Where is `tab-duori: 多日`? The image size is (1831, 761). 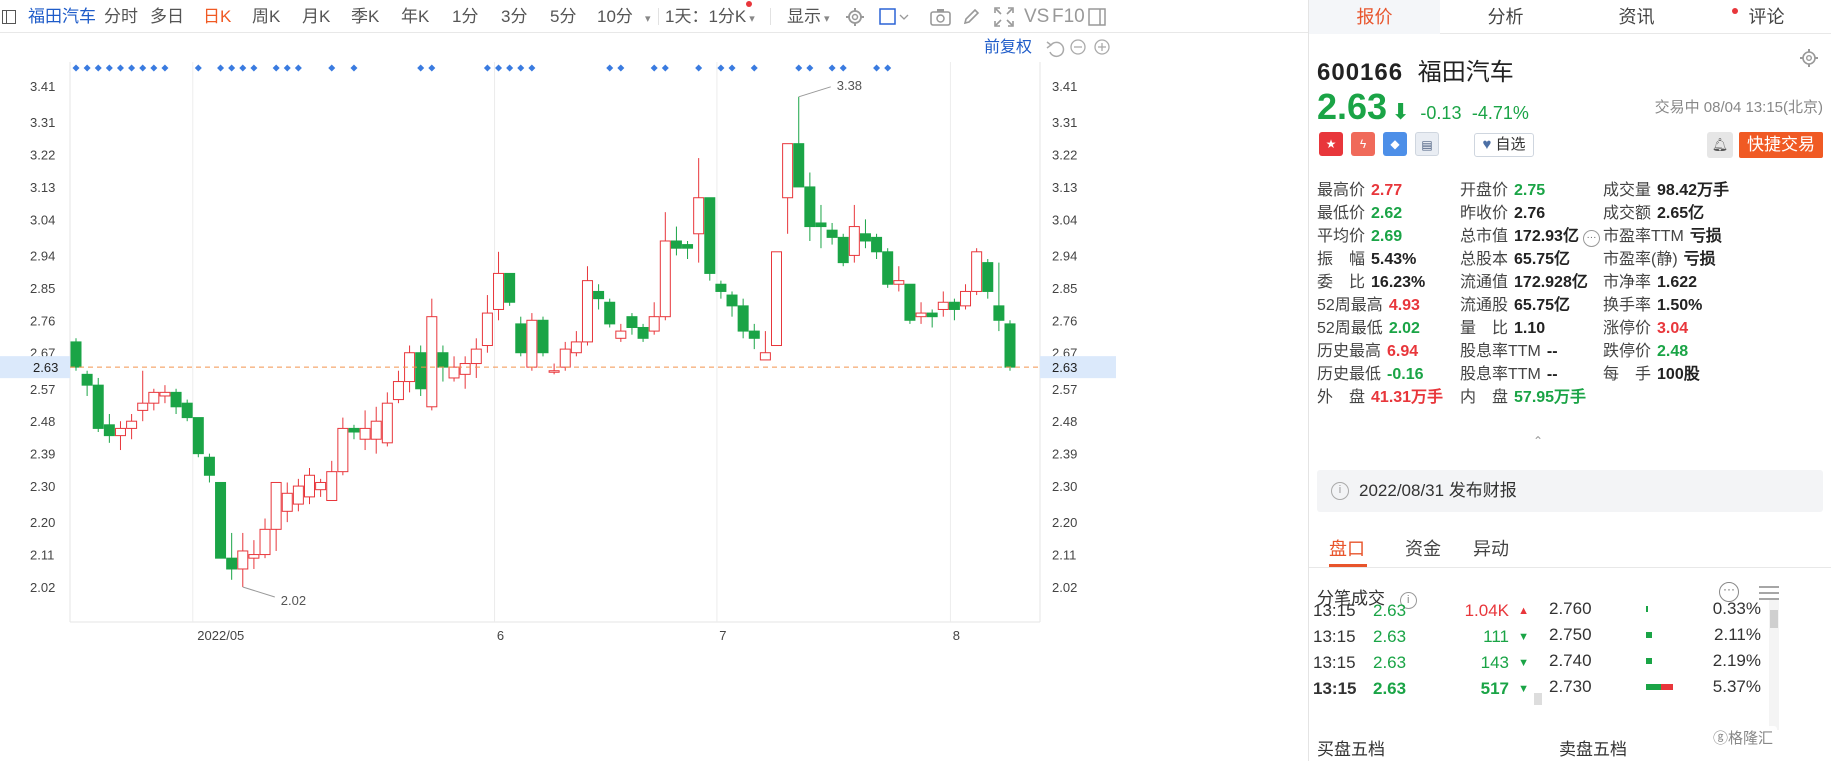 tab-duori: 多日 is located at coordinates (167, 16).